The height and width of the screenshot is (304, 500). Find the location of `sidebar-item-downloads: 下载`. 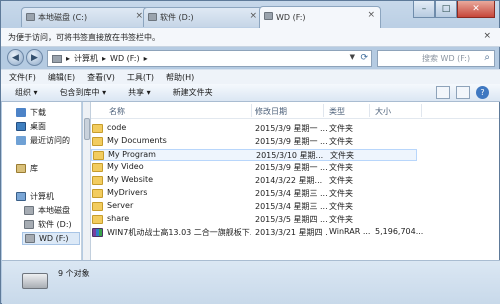

sidebar-item-downloads: 下载 is located at coordinates (31, 112).